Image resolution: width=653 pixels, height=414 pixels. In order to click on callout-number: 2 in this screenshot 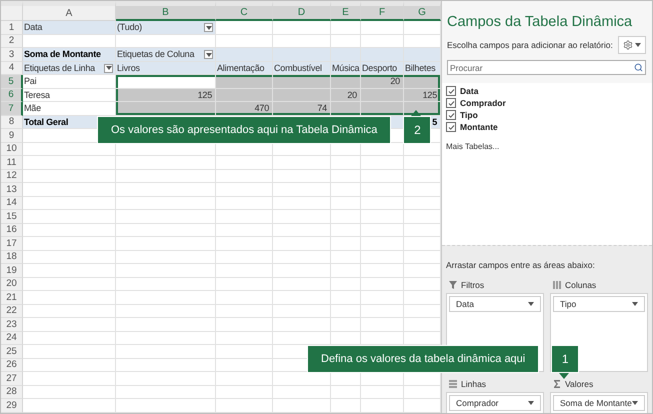, I will do `click(417, 130)`.